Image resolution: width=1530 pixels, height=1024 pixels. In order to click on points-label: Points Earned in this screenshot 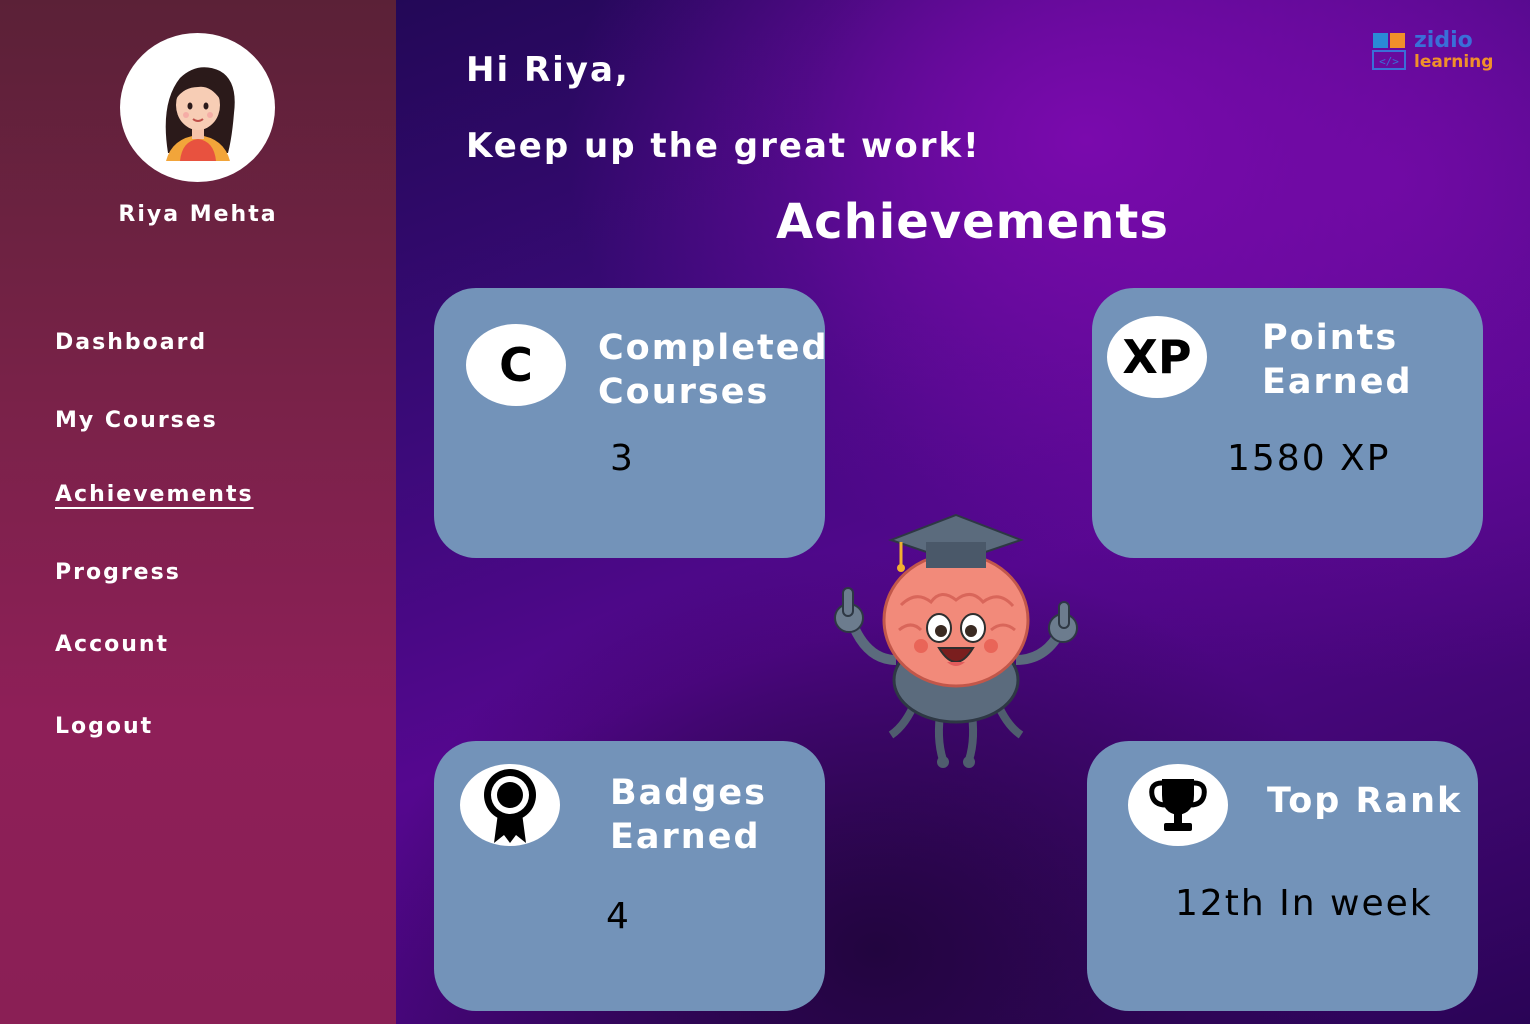, I will do `click(1337, 360)`.